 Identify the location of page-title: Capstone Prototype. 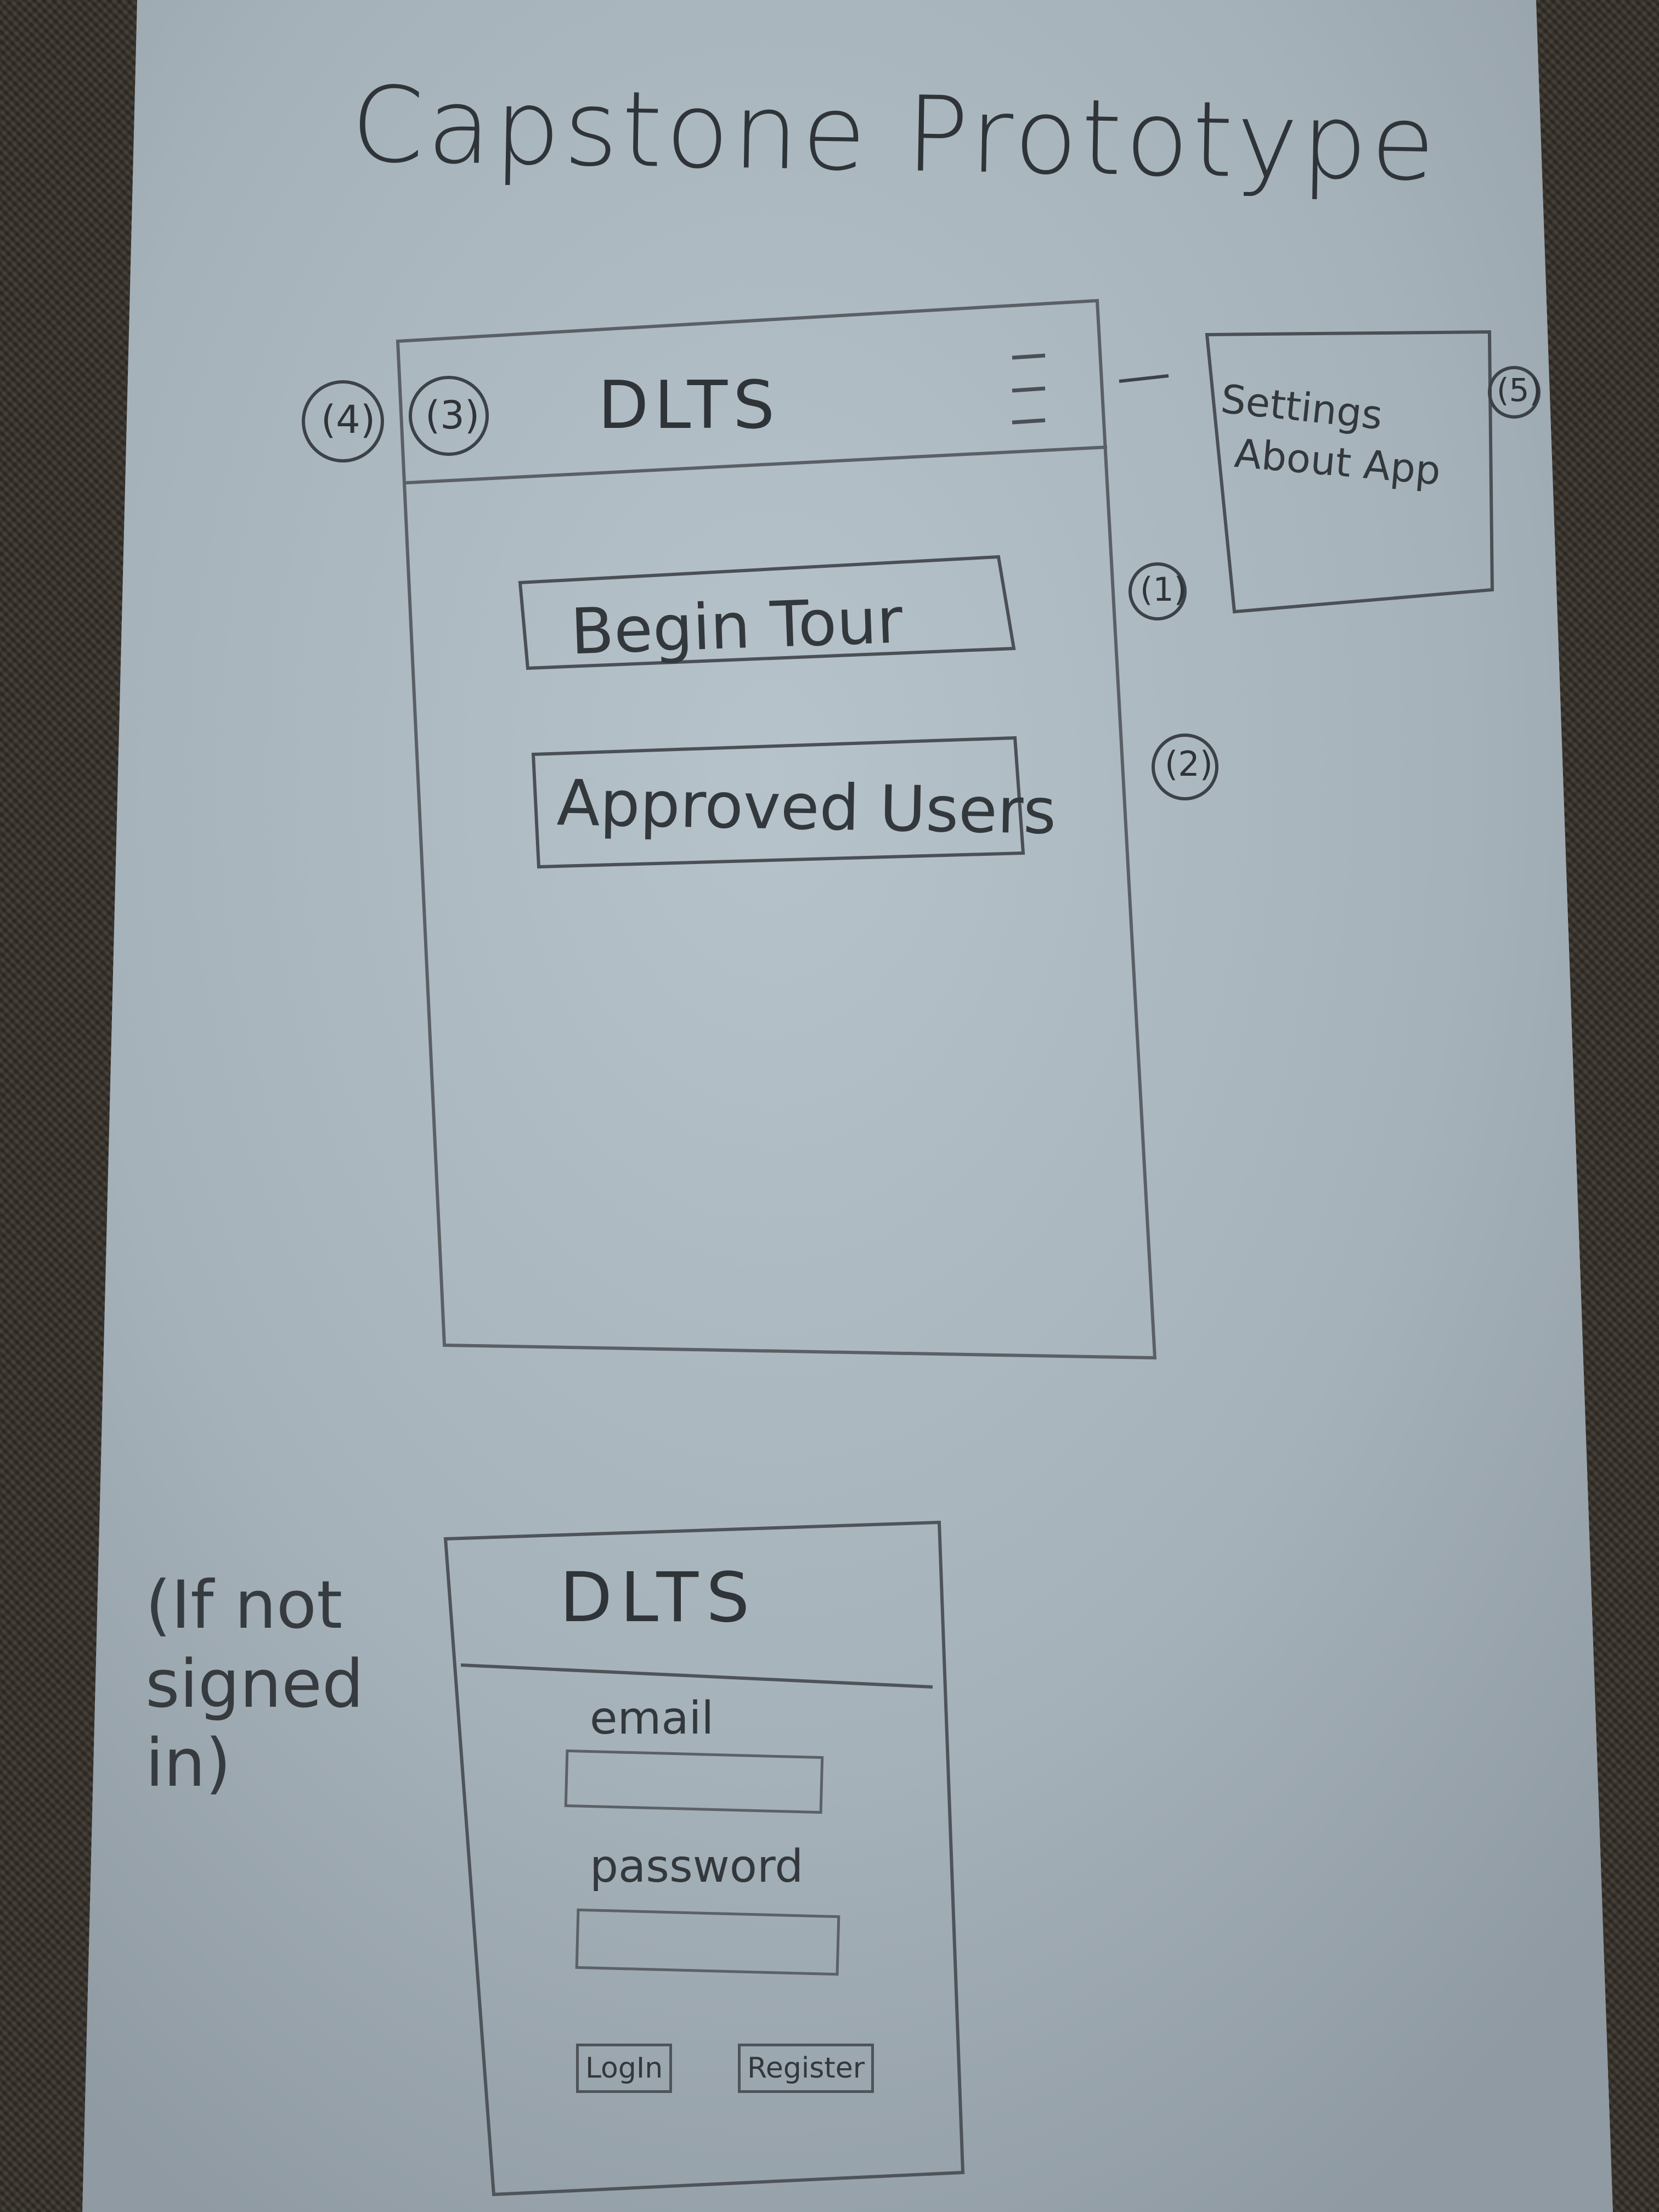
(895, 134).